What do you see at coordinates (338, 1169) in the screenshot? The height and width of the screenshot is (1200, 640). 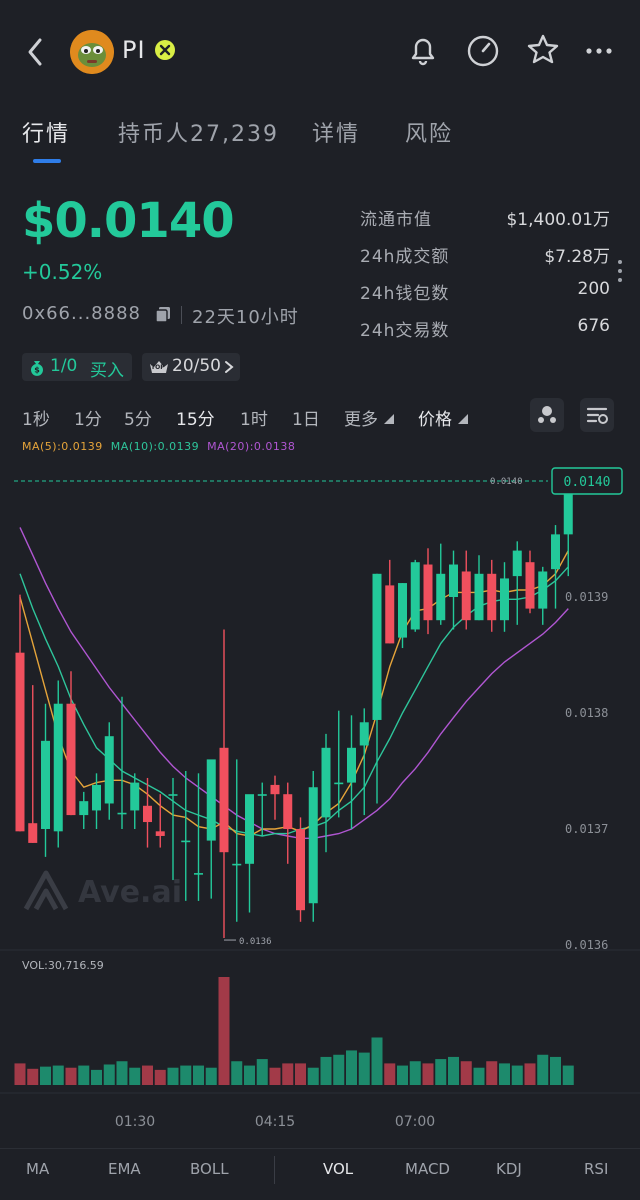 I see `indicator-vol: VOL` at bounding box center [338, 1169].